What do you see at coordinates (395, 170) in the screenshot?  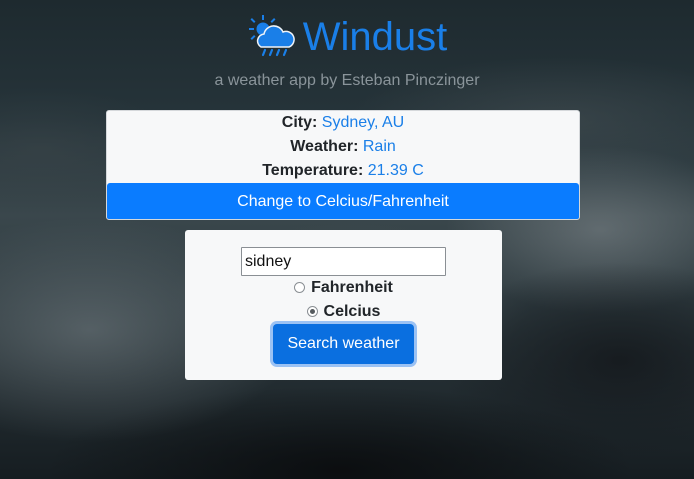 I see `temperature-value: 21.39 C` at bounding box center [395, 170].